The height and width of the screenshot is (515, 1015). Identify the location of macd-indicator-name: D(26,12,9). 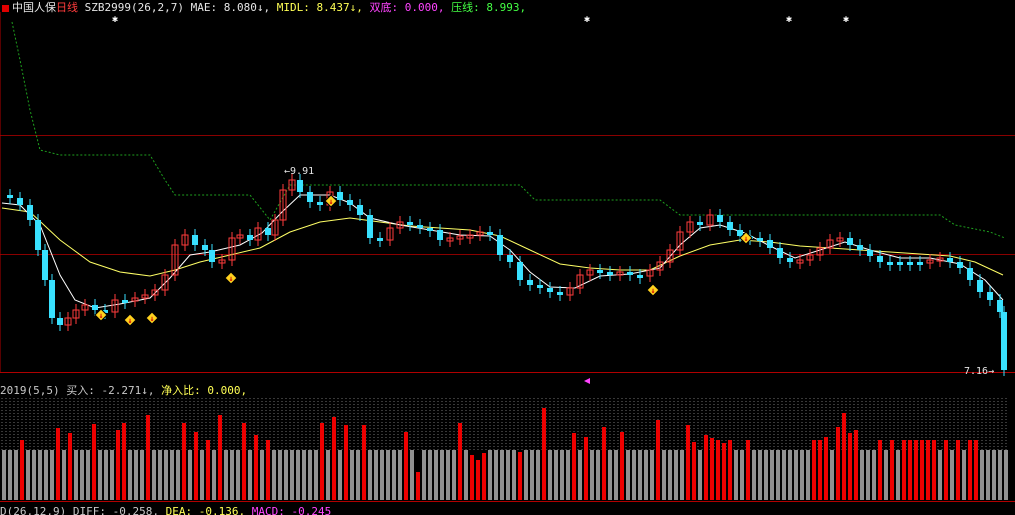
(33, 510).